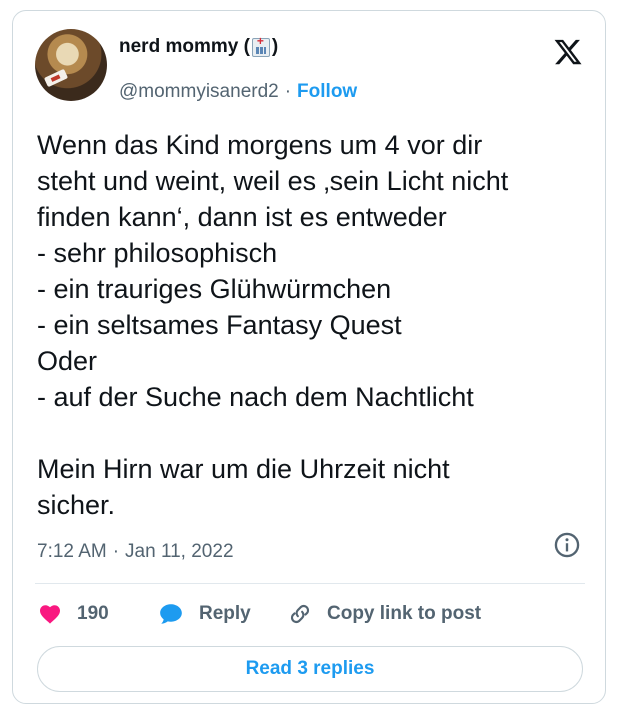 The width and height of the screenshot is (620, 718). I want to click on reply-button: Reply, so click(222, 614).